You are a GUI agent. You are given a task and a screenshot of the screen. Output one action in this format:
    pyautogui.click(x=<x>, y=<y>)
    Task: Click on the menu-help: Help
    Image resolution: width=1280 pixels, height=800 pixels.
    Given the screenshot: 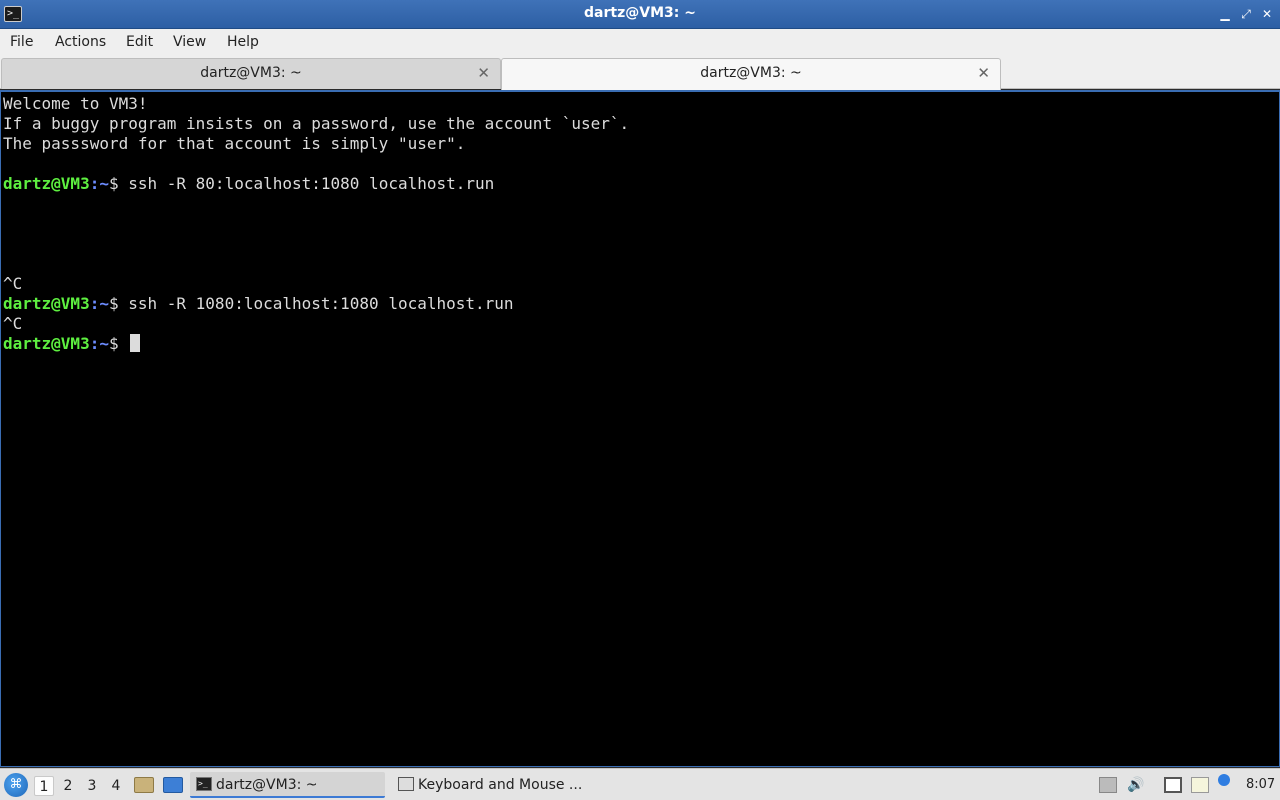 What is the action you would take?
    pyautogui.click(x=243, y=42)
    